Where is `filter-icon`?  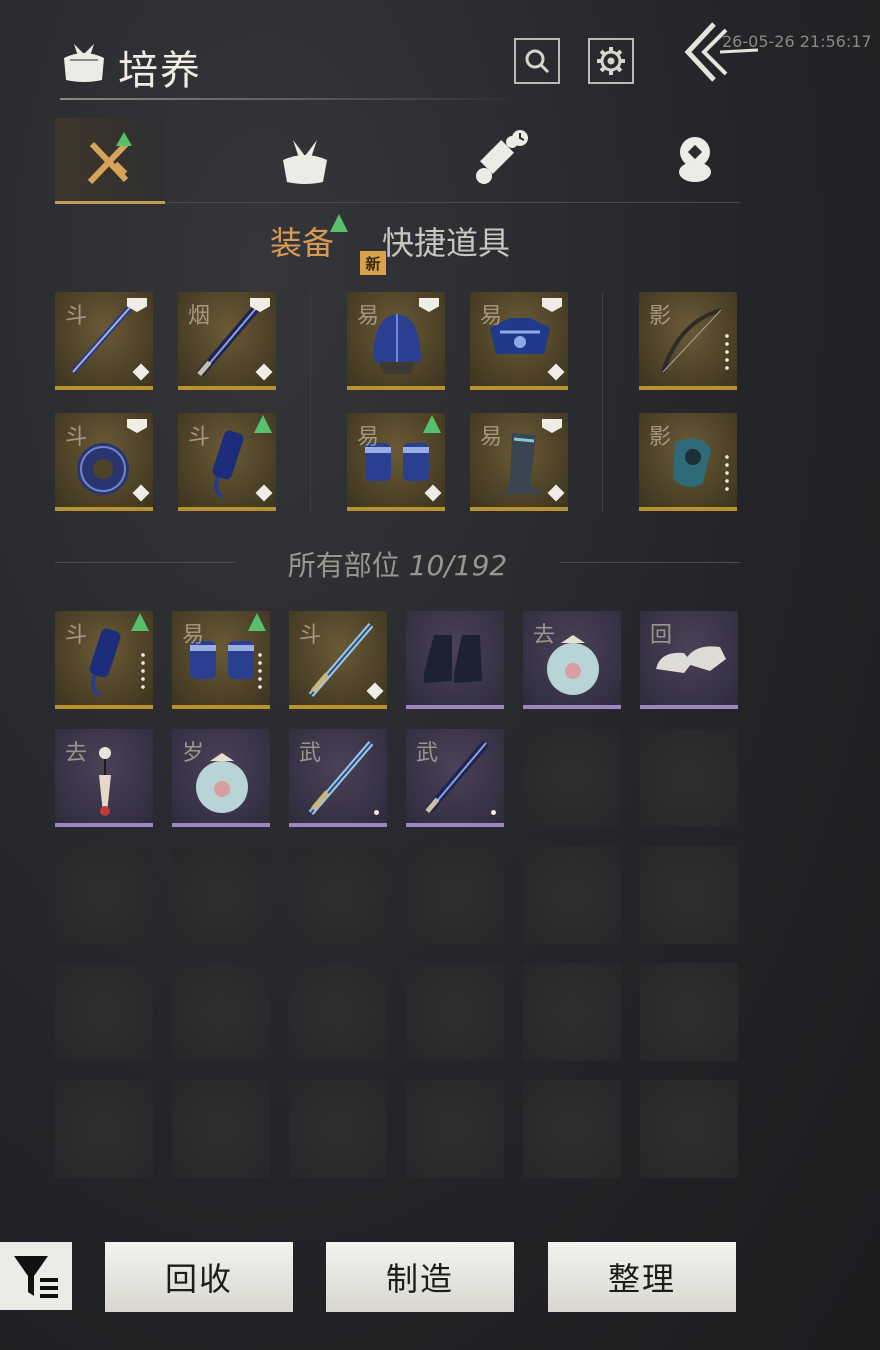
filter-icon is located at coordinates (36, 1277).